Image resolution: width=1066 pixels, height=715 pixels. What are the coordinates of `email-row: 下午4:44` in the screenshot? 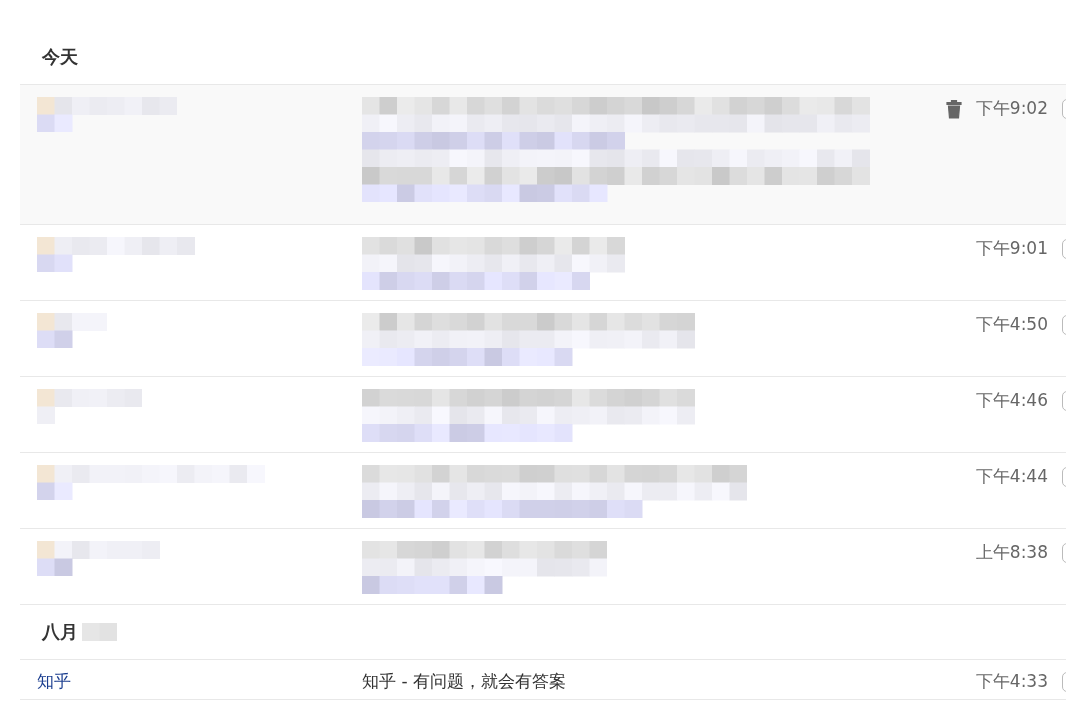 It's located at (543, 491).